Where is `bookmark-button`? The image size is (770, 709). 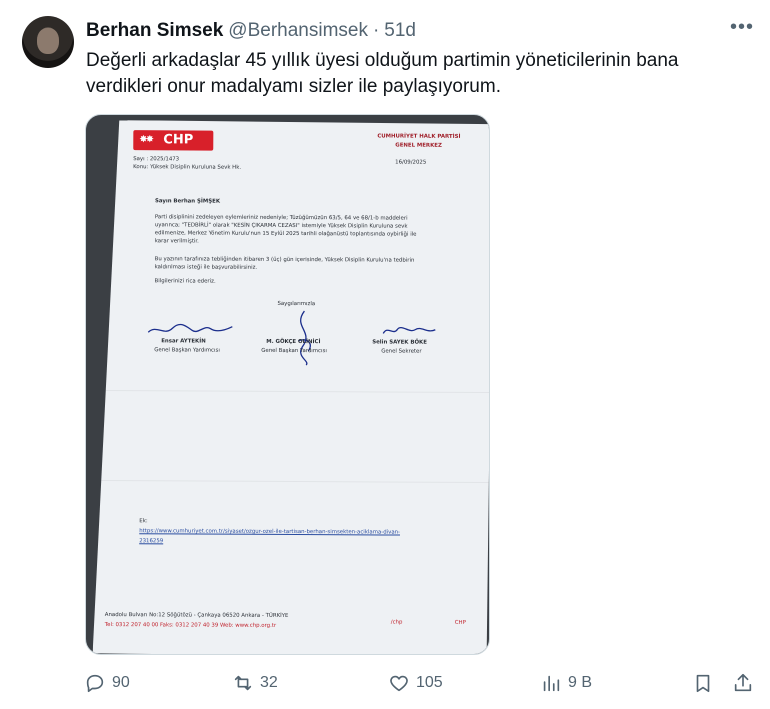
bookmark-button is located at coordinates (703, 683).